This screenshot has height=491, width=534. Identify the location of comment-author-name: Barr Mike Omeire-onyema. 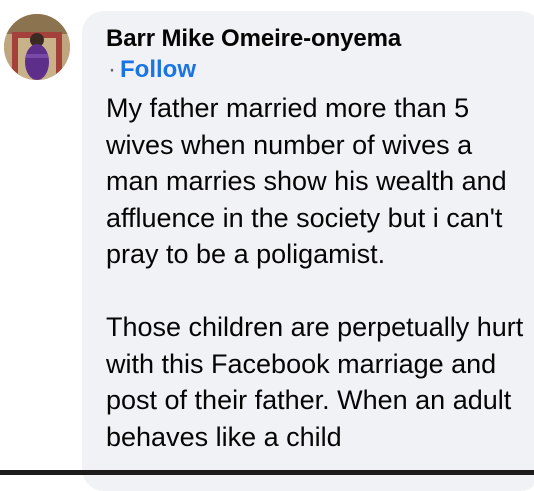
(253, 39).